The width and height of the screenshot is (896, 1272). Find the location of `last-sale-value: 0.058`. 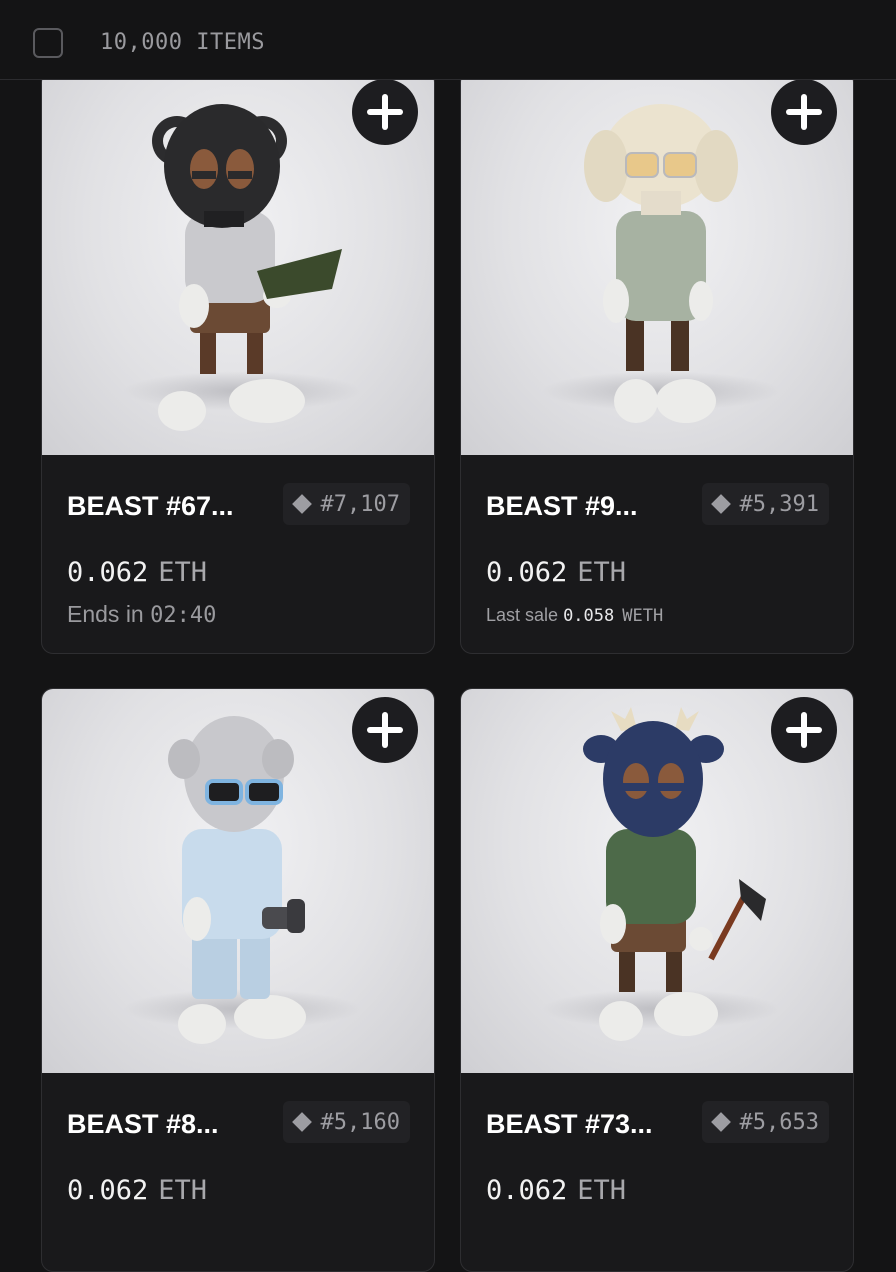

last-sale-value: 0.058 is located at coordinates (589, 616).